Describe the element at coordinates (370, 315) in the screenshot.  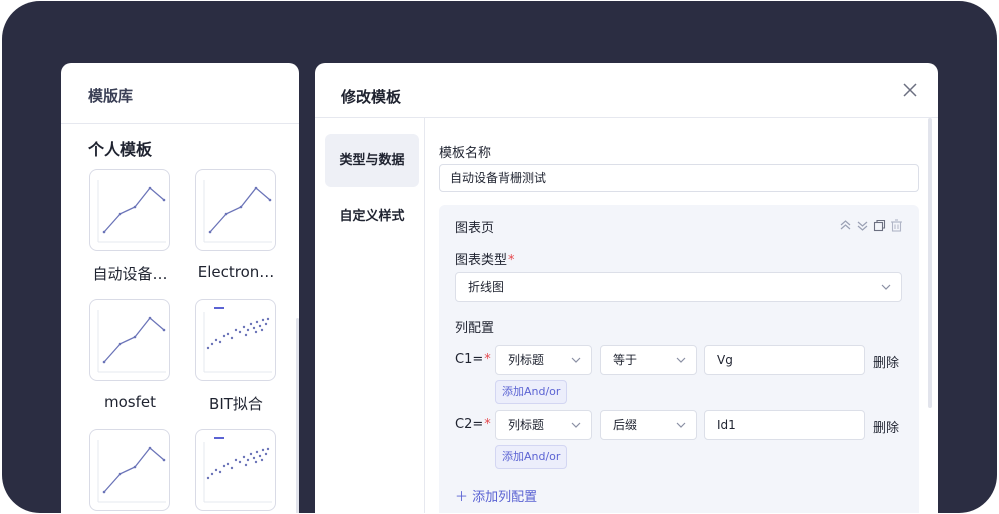
I see `dialog-side-nav: 类型与数据 自定义样式` at that location.